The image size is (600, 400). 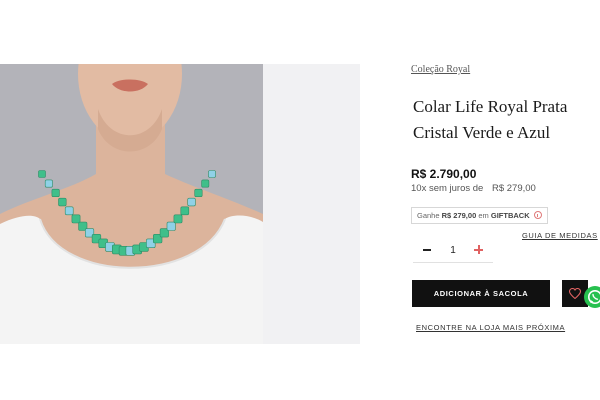 I want to click on whatsapp-button, so click(x=592, y=297).